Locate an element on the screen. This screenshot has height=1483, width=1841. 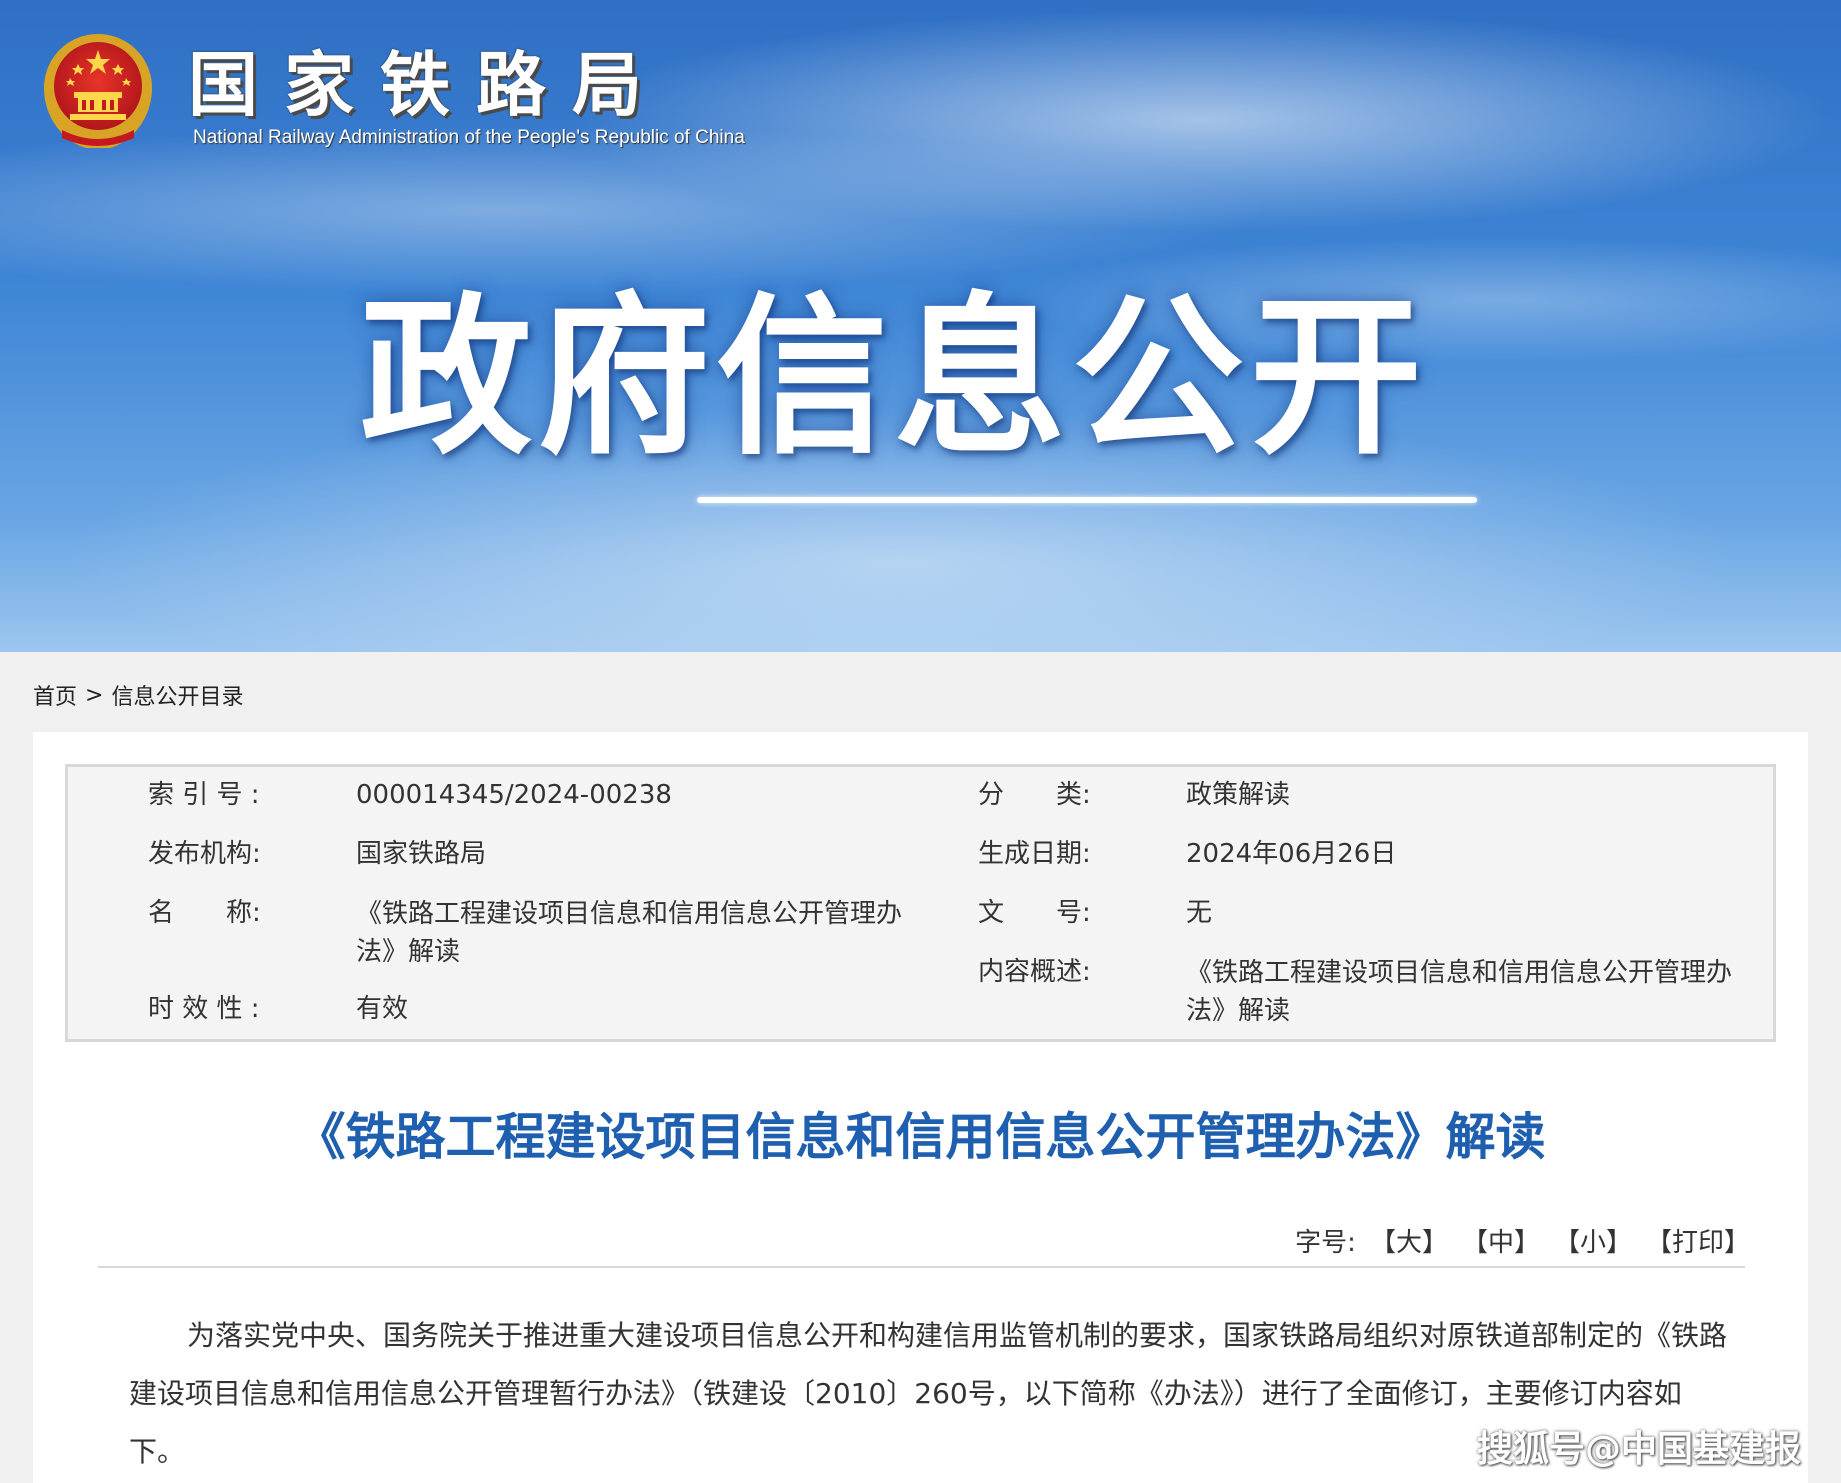
article-title: 《铁路工程建设项目信息和信用信息公开管理办法》解读 is located at coordinates (920, 1137).